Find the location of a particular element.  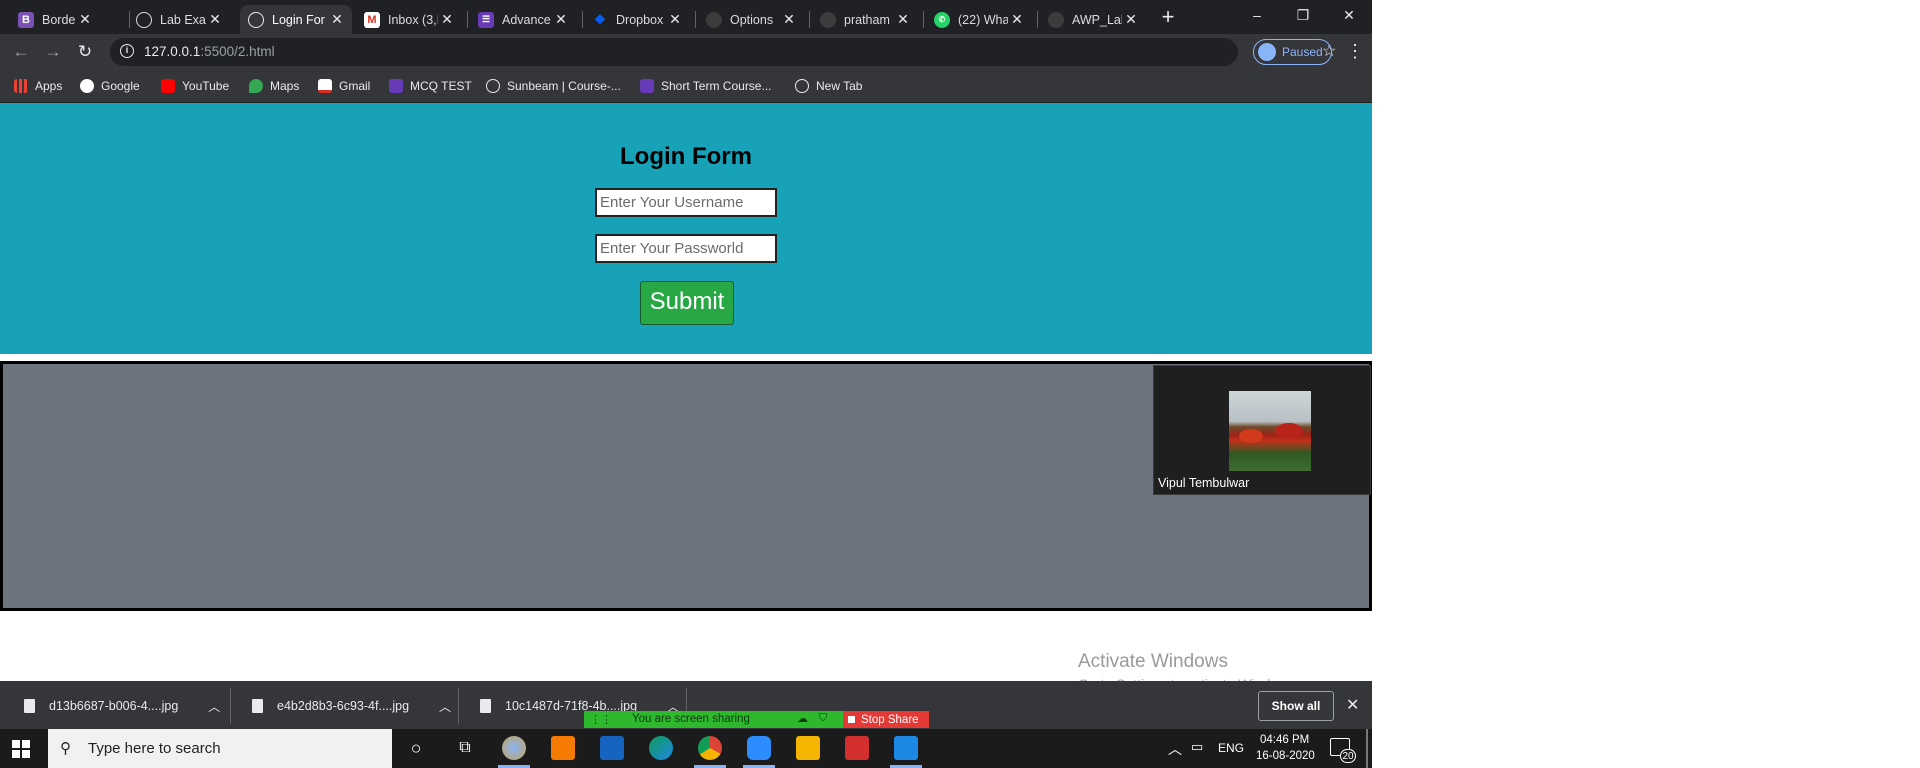

address-bar: i 127.0.0.1:5500/2.html ☆ is located at coordinates (723, 52).